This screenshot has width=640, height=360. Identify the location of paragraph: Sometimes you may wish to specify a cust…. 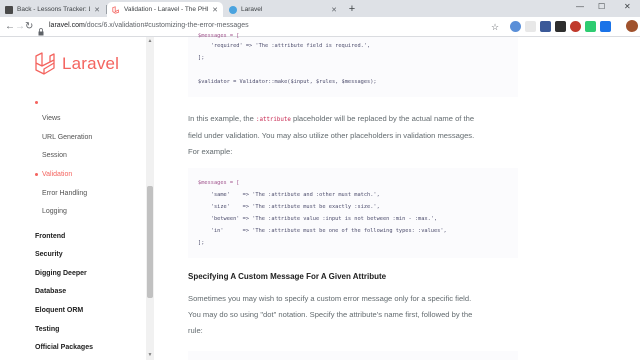
(358, 315).